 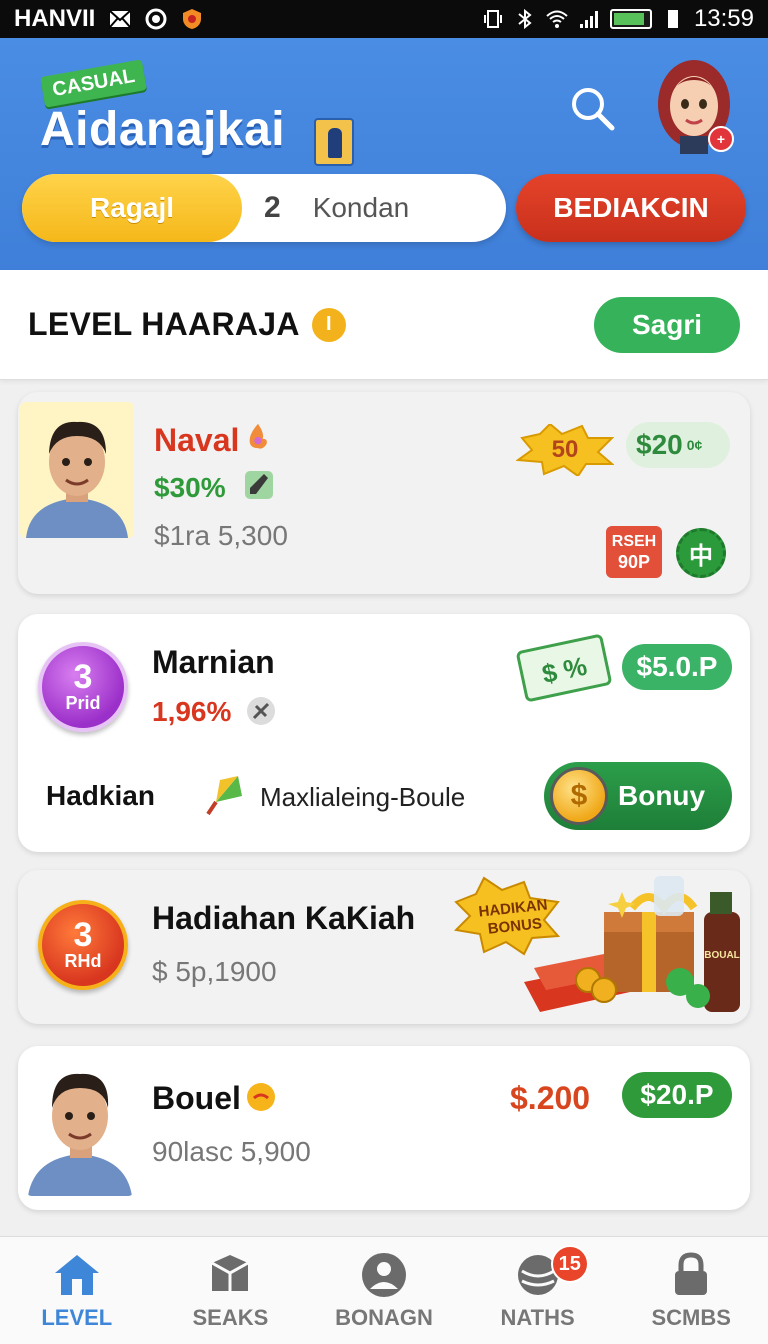 I want to click on gift-bundle-icon, so click(x=597, y=944).